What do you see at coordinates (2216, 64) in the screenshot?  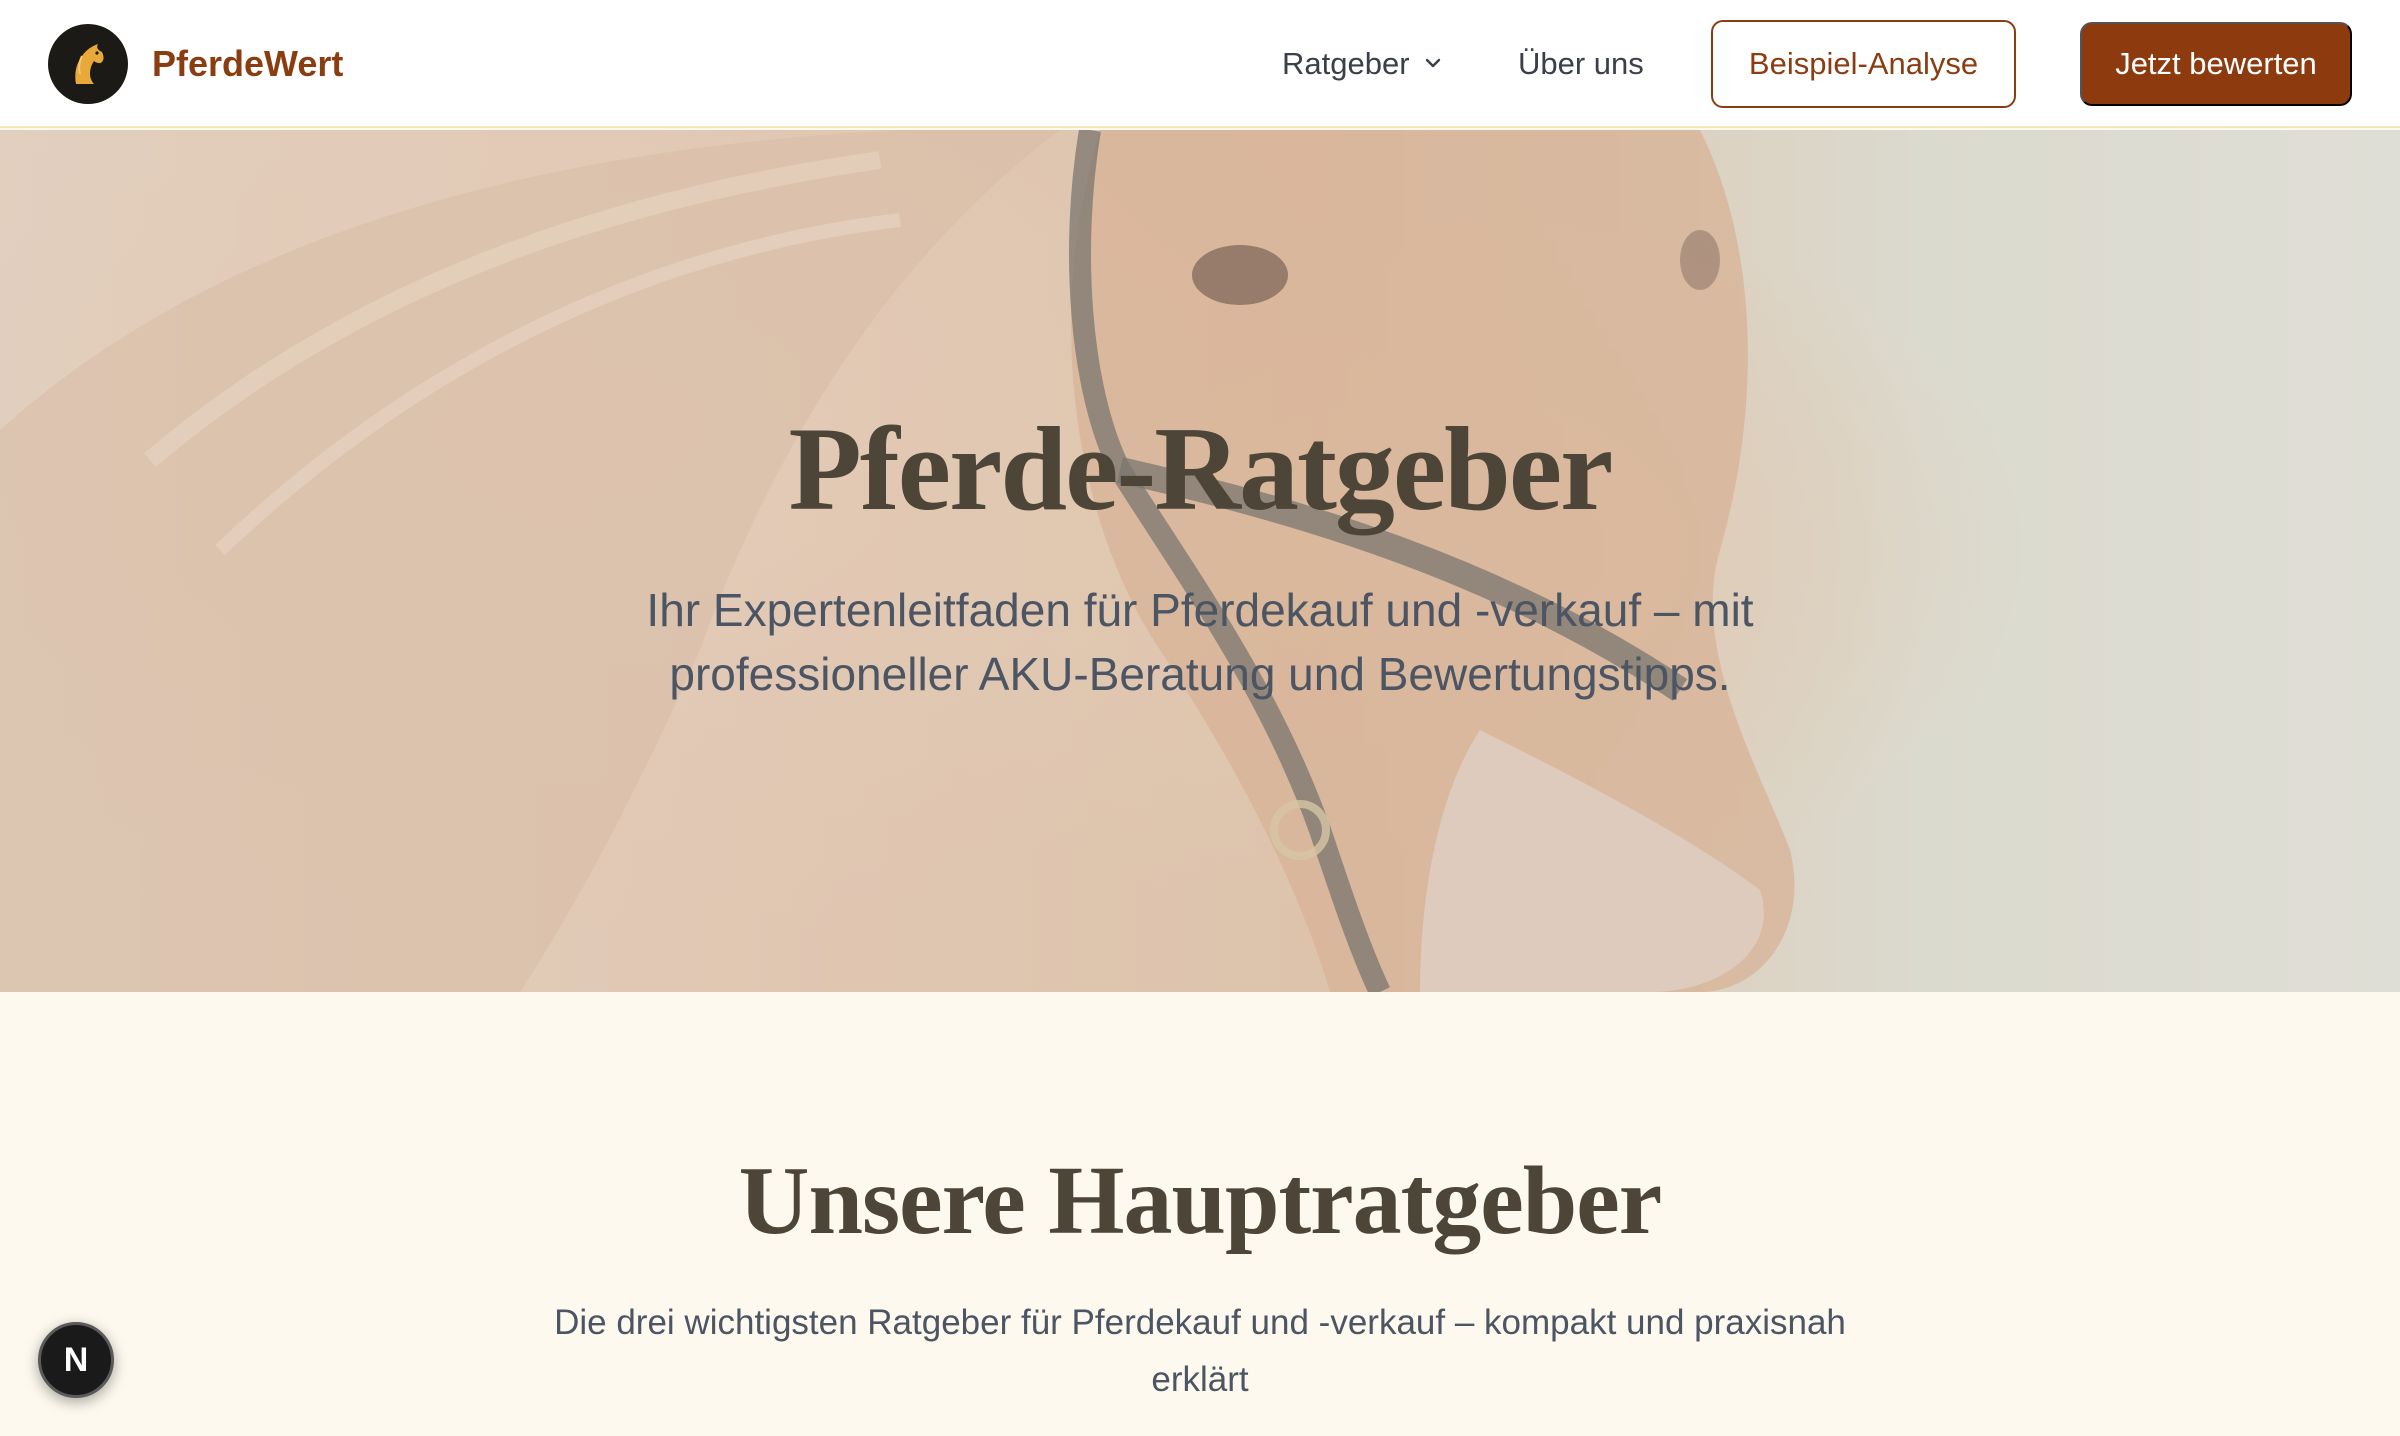 I see `rate-now-button: Jetzt bewerten` at bounding box center [2216, 64].